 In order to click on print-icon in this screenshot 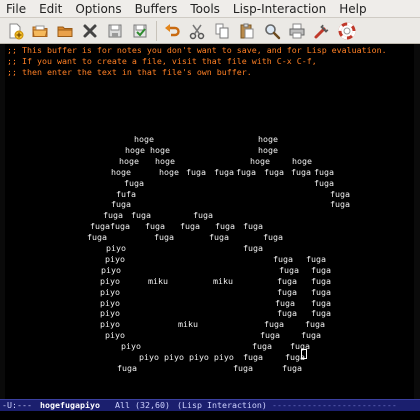, I will do `click(297, 31)`.